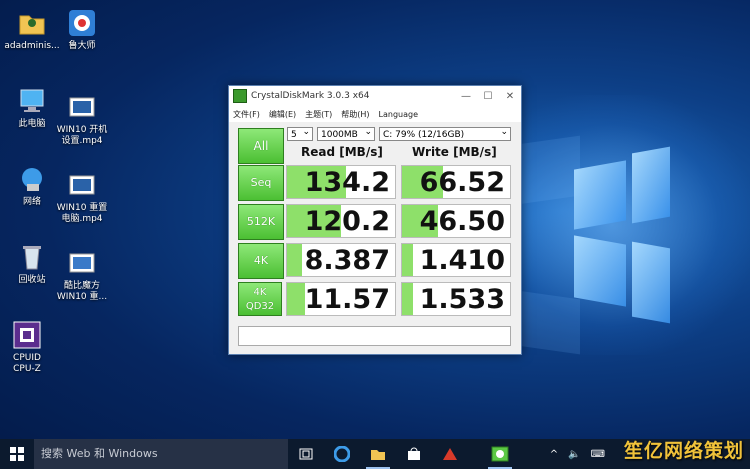  I want to click on recycle-bin-icon, so click(32, 257).